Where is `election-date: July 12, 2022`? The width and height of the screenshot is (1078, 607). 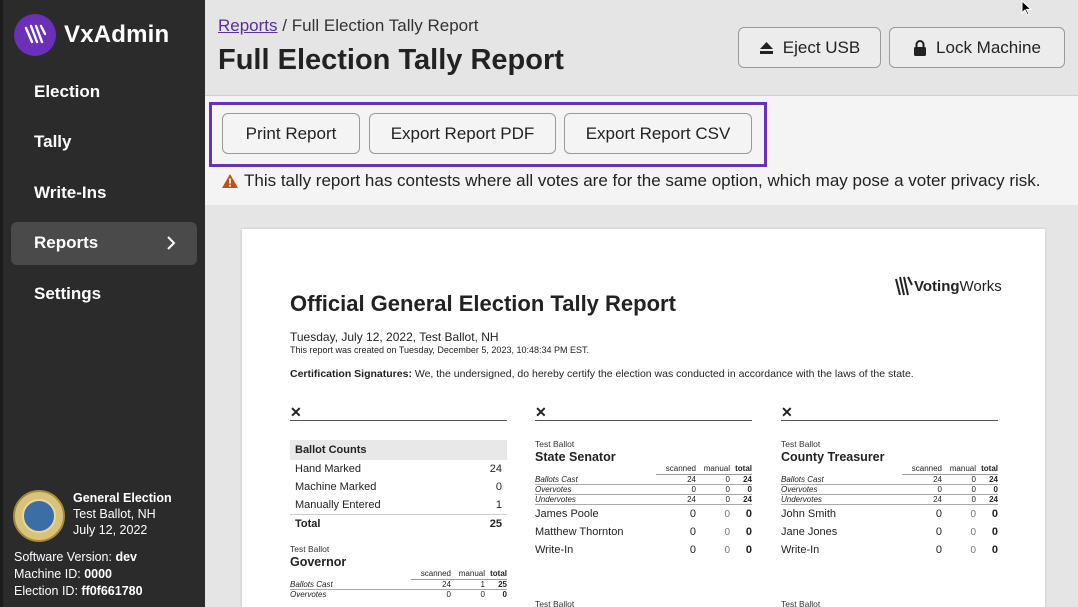 election-date: July 12, 2022 is located at coordinates (110, 530).